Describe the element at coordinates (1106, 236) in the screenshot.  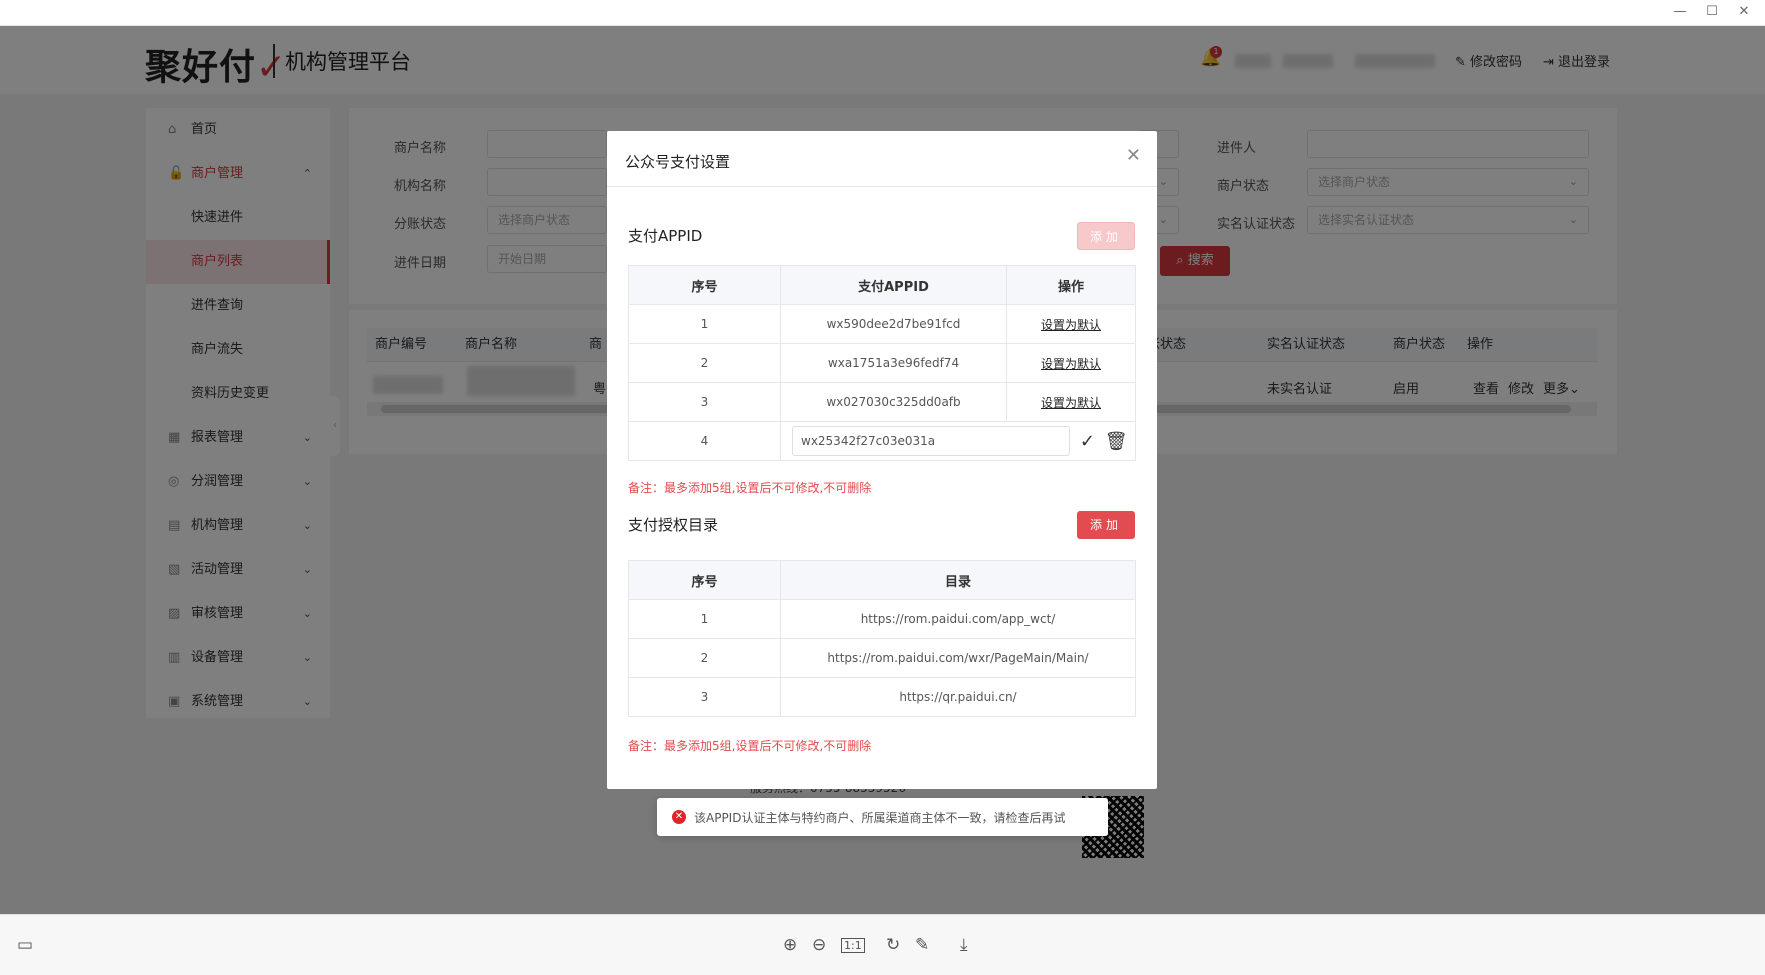
I see `add-appid-button: 添加` at that location.